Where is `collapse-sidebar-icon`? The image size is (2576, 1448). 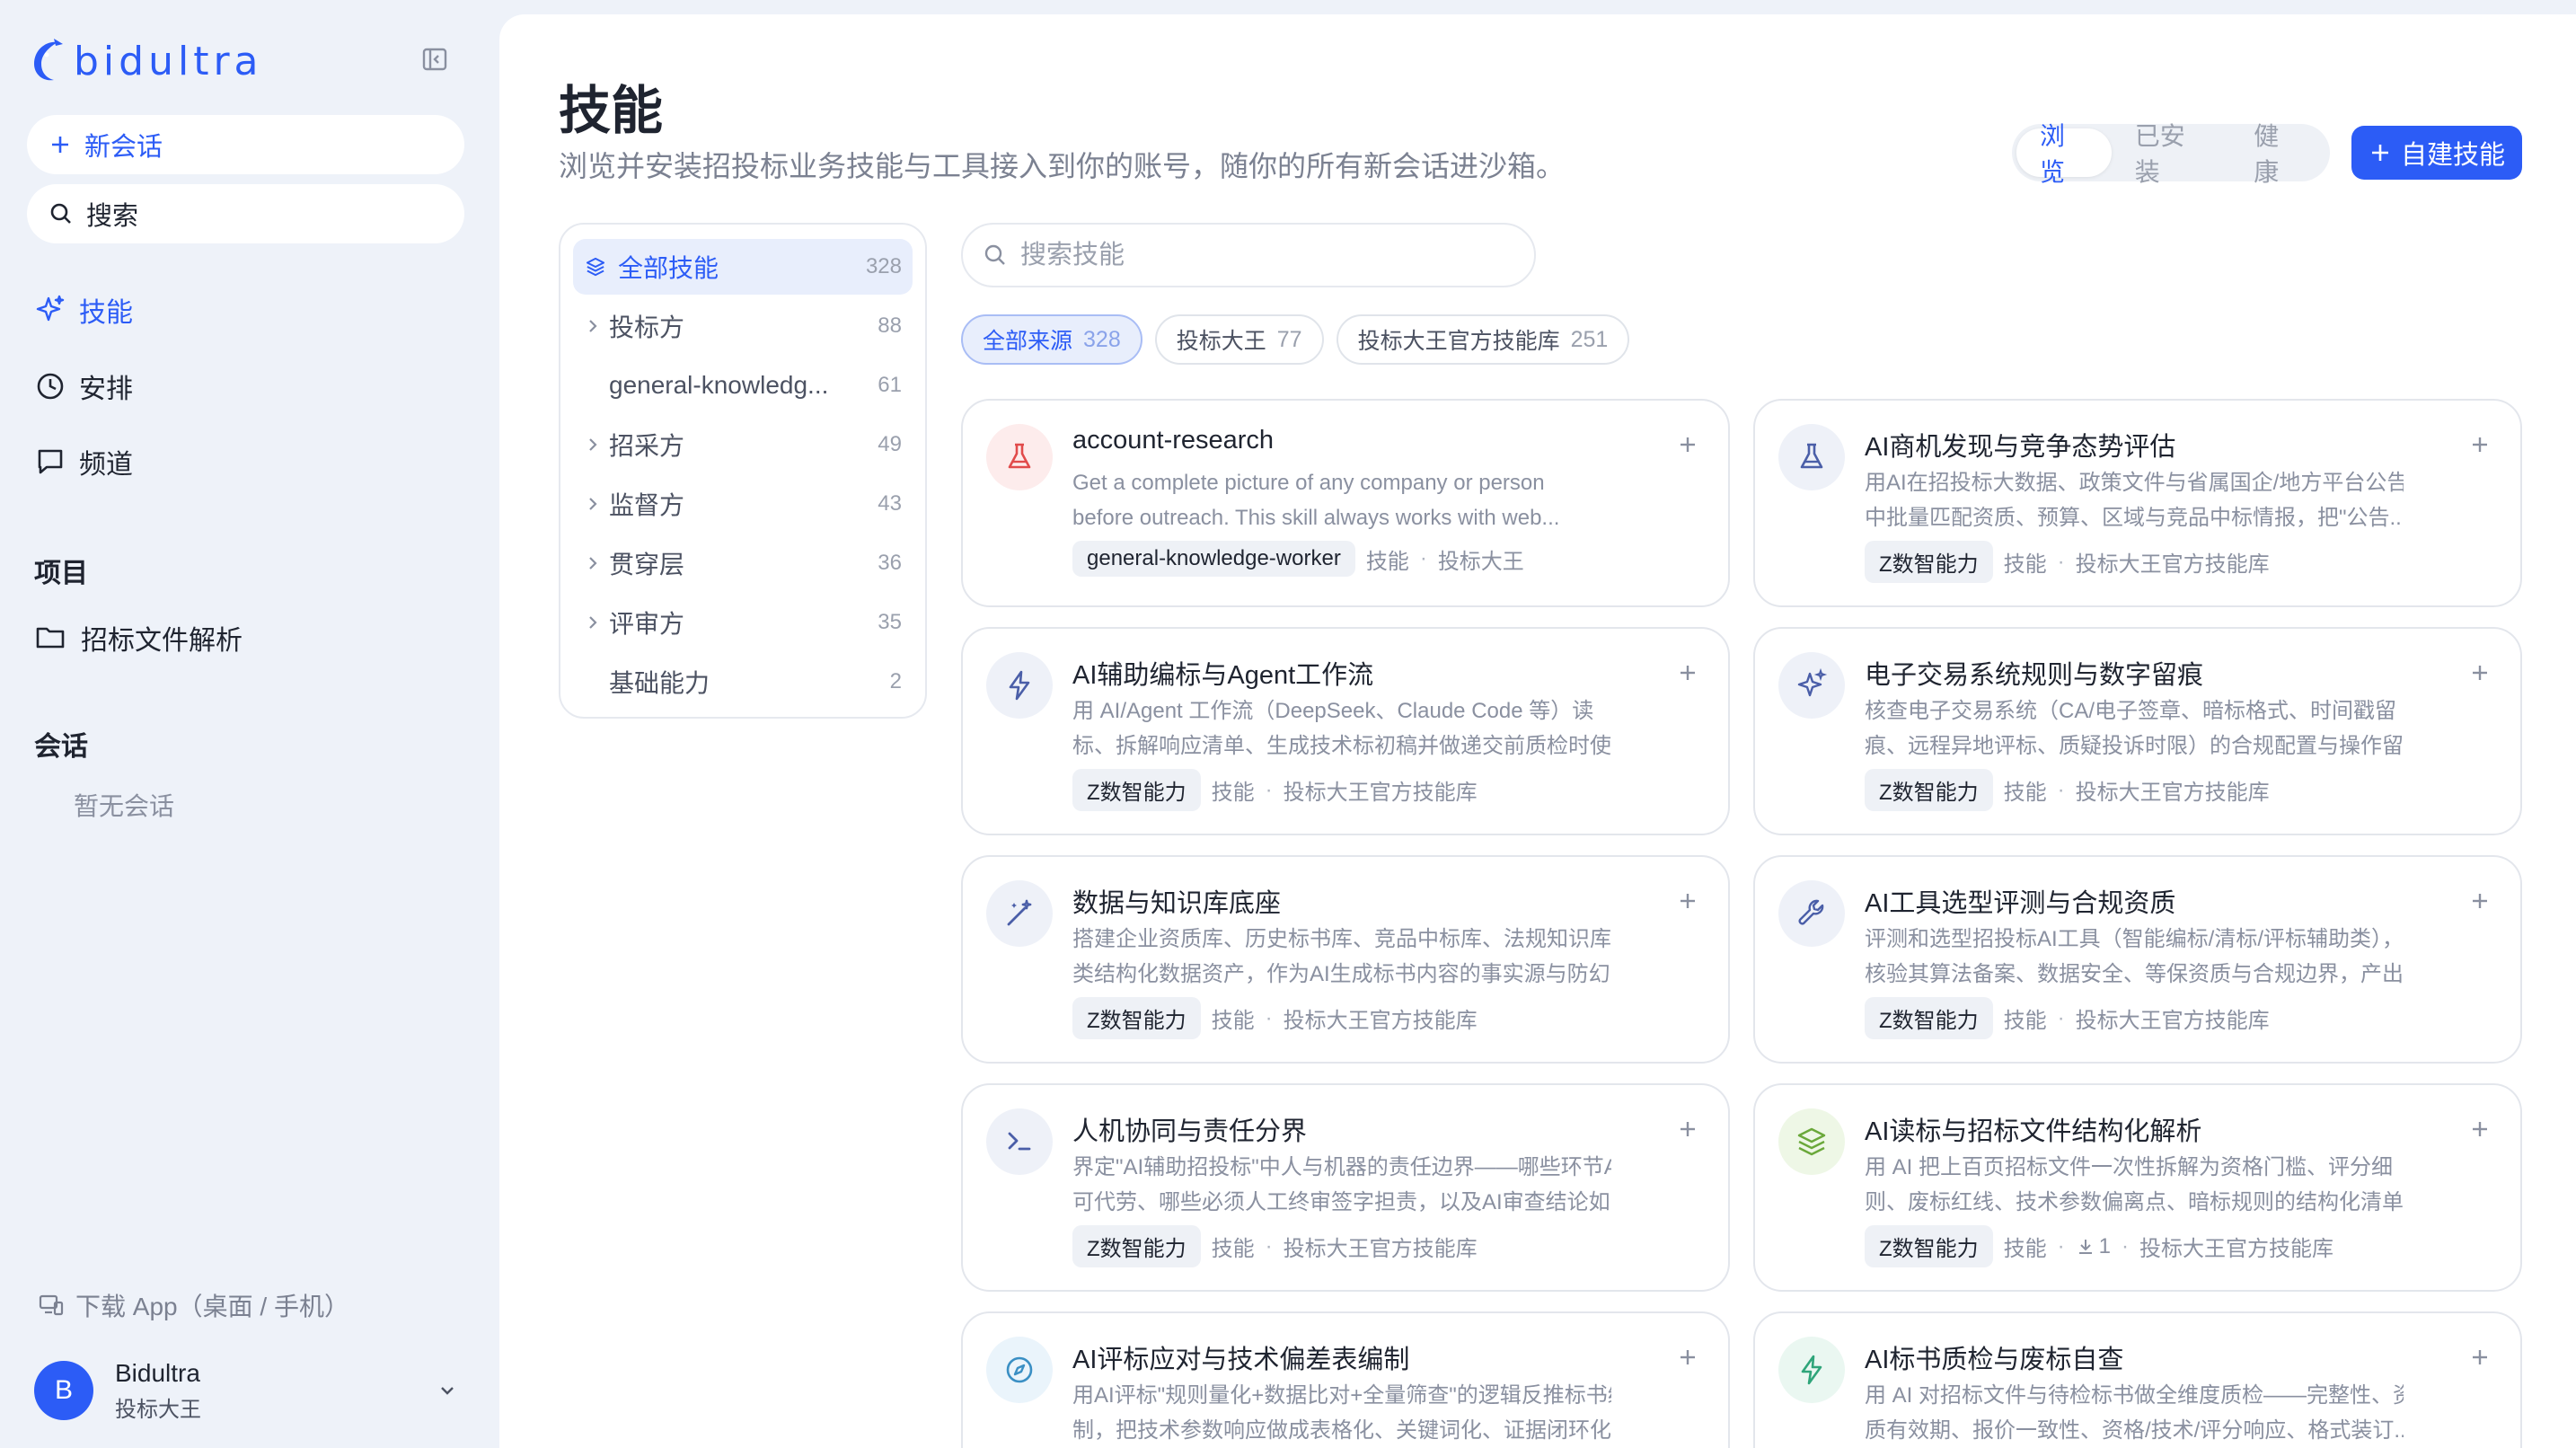
collapse-sidebar-icon is located at coordinates (434, 60).